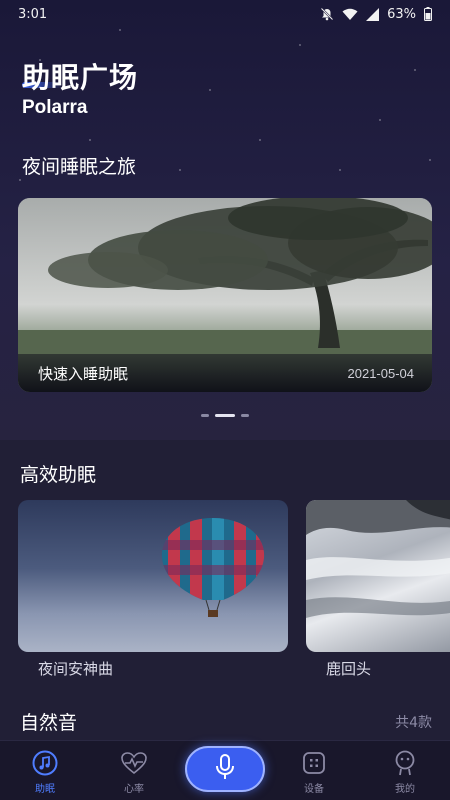 This screenshot has height=800, width=450. I want to click on status-time: 3:01, so click(33, 14).